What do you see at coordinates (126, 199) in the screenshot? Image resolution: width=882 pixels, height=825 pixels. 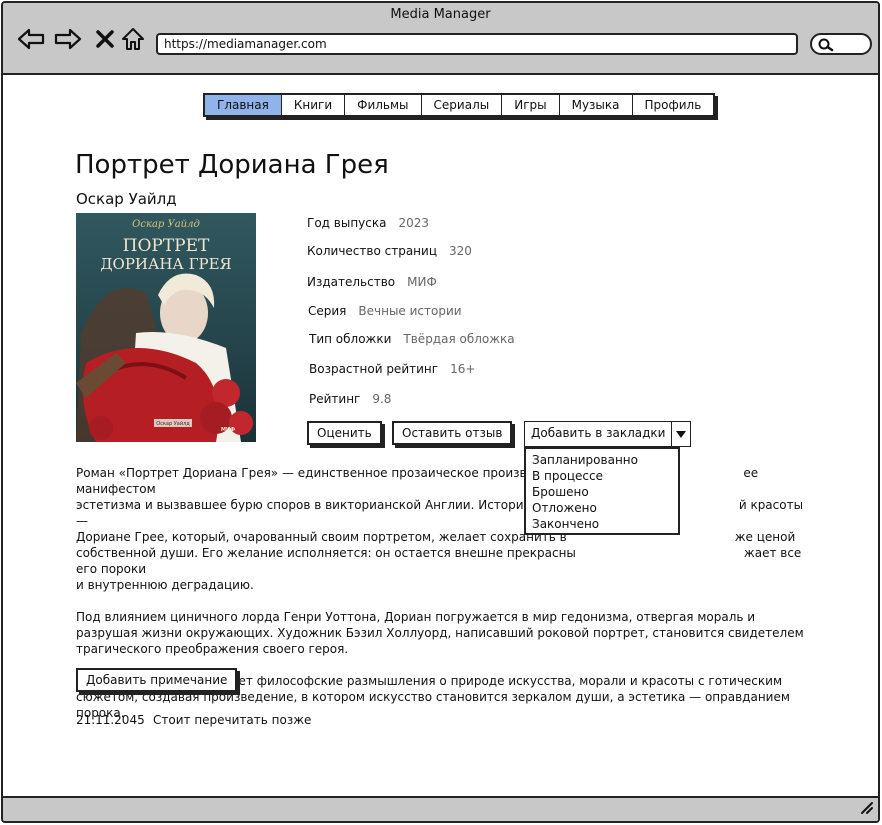 I see `book-author: Оскар Уайлд` at bounding box center [126, 199].